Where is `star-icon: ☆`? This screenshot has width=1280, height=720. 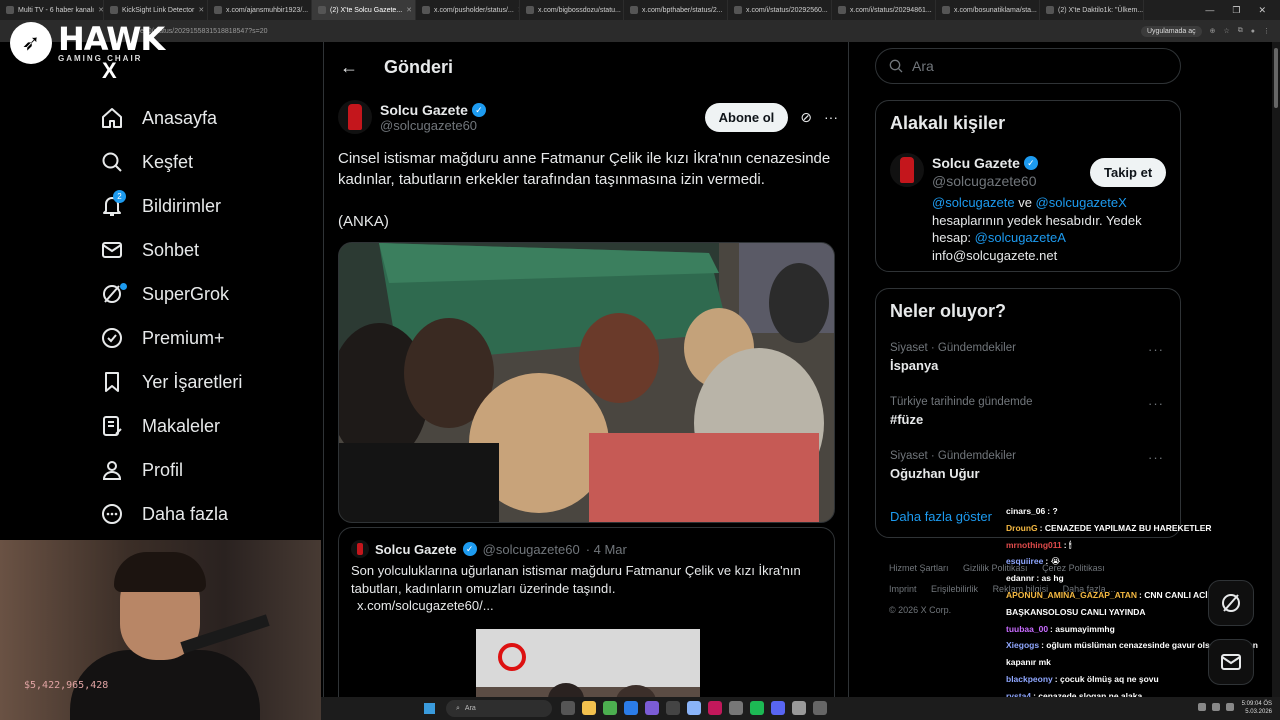
star-icon: ☆ is located at coordinates (1226, 31).